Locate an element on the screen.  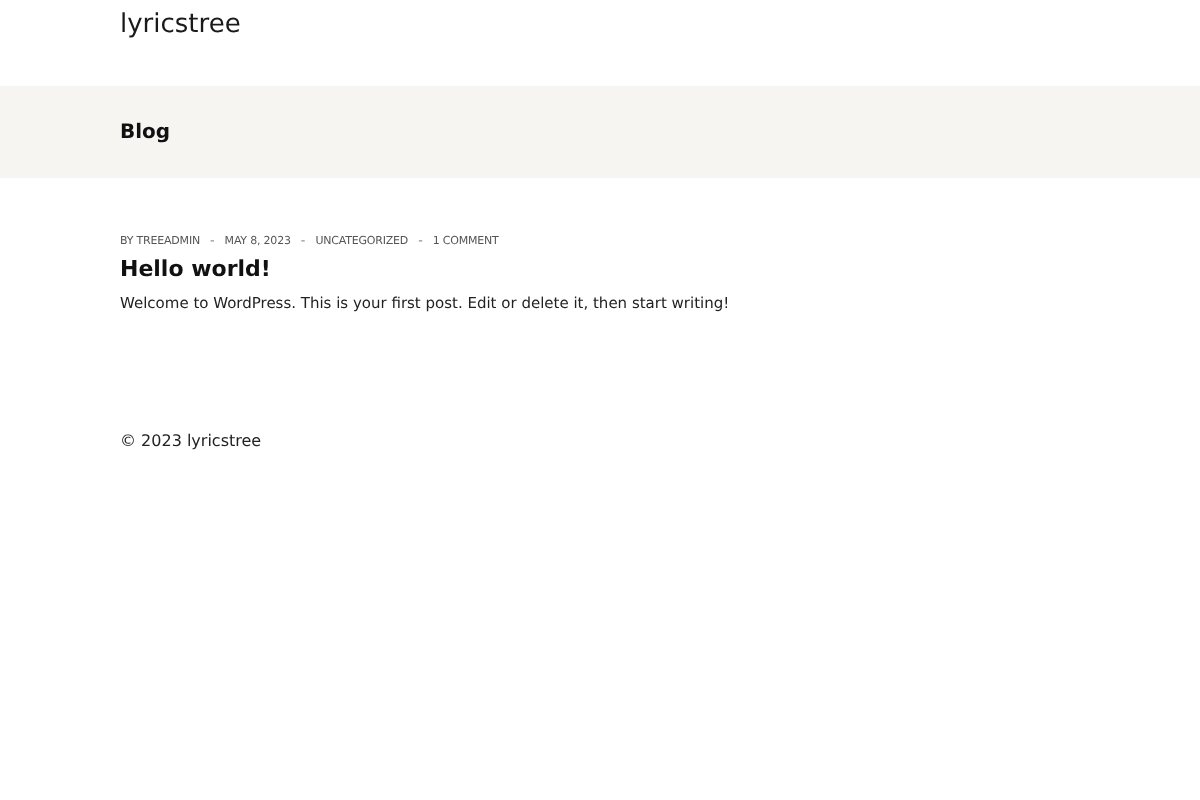
page-title: Blog is located at coordinates (145, 132).